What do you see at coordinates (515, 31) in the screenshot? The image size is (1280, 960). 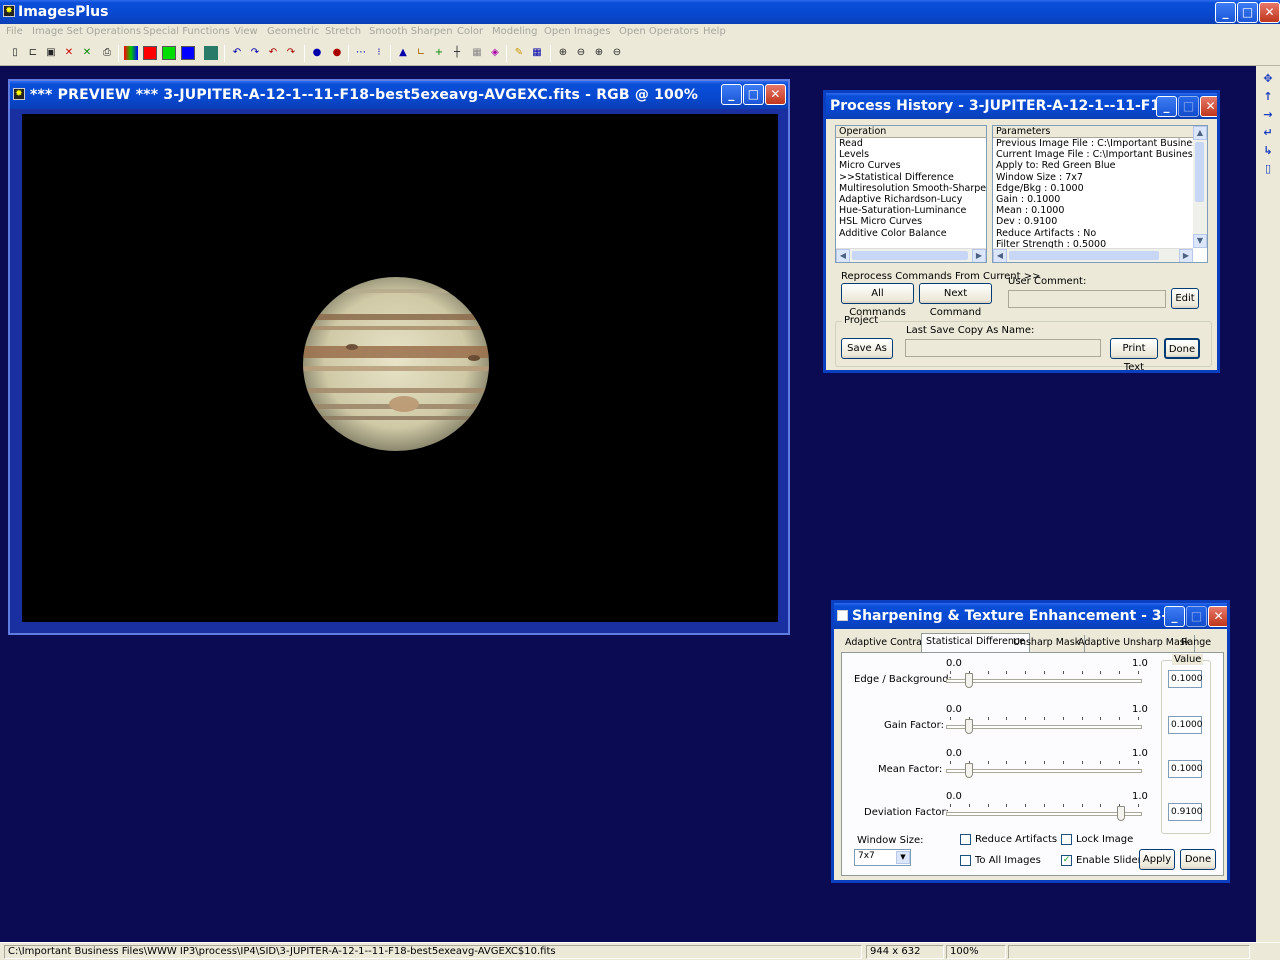 I see `menu-modeling: Modeling` at bounding box center [515, 31].